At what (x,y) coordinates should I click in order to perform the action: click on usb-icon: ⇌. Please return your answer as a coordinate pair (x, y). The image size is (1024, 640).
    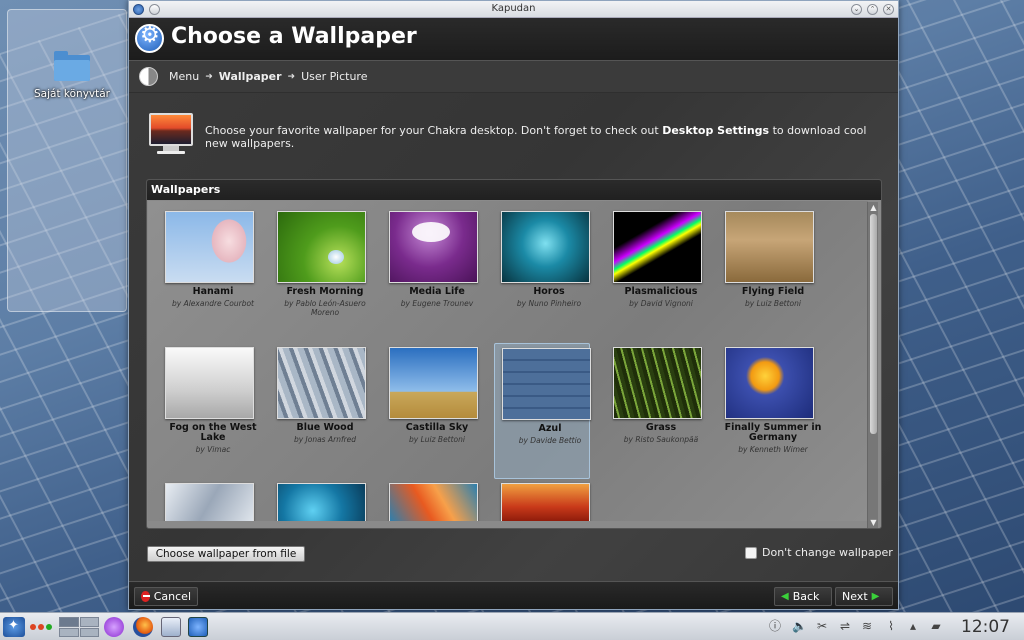
    Looking at the image, I should click on (845, 626).